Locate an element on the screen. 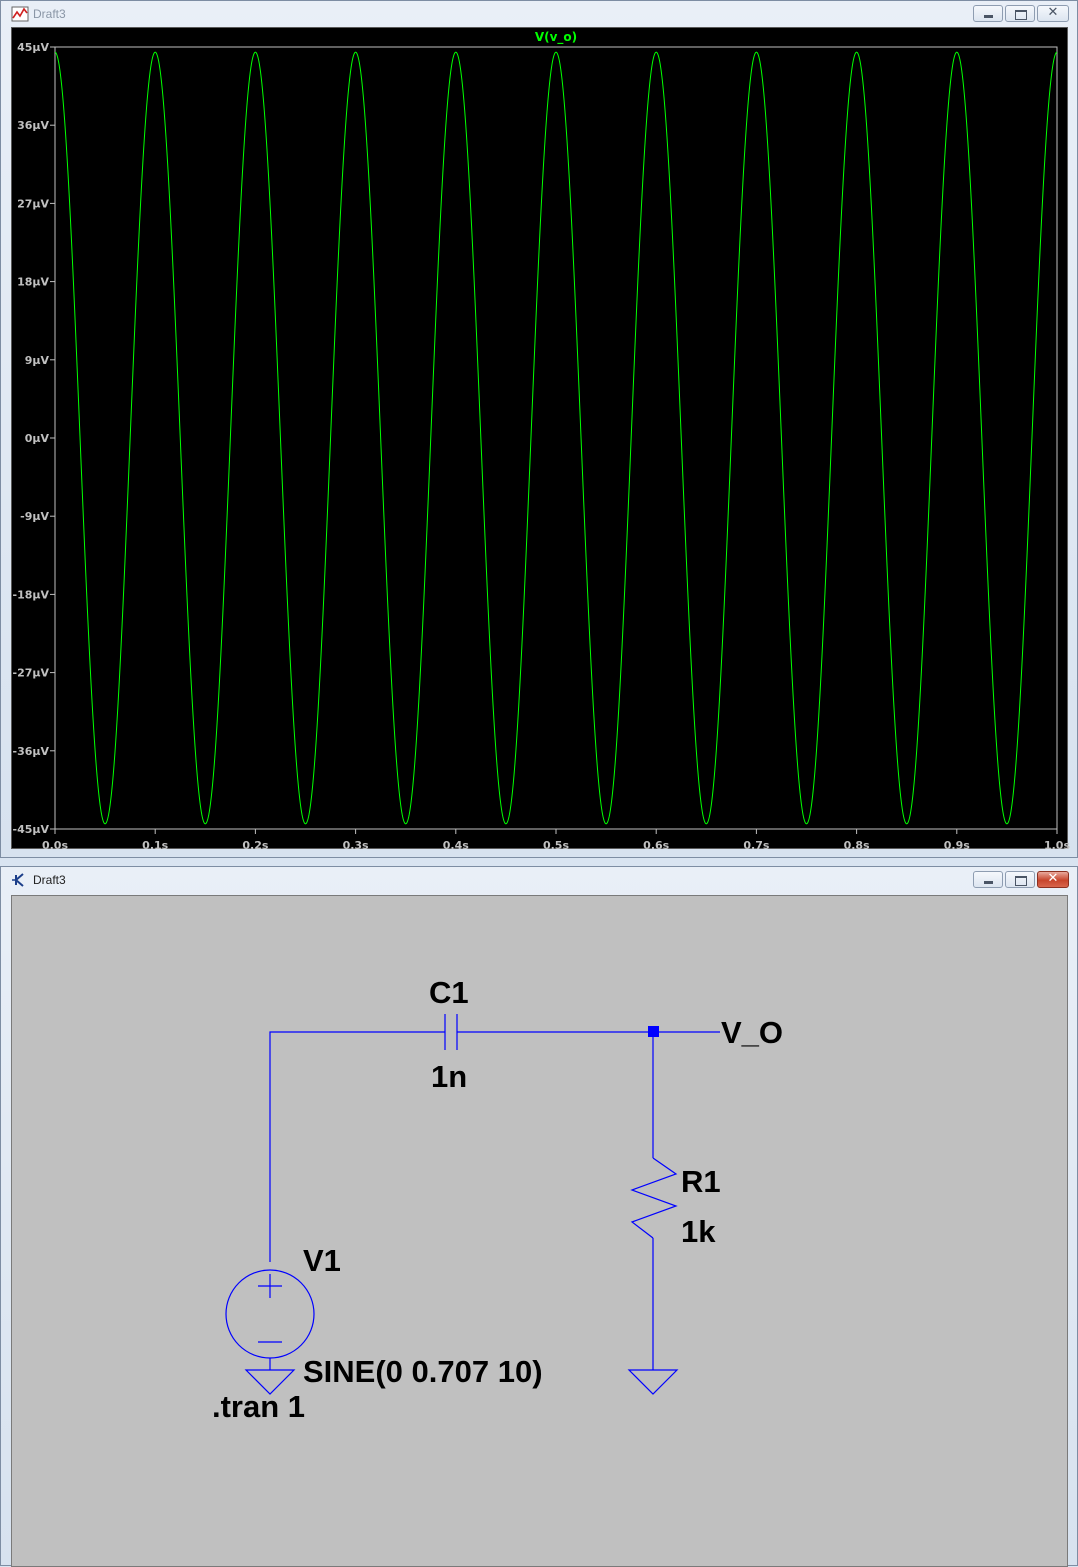 This screenshot has width=1078, height=1567. v1-name: V1 is located at coordinates (322, 1260).